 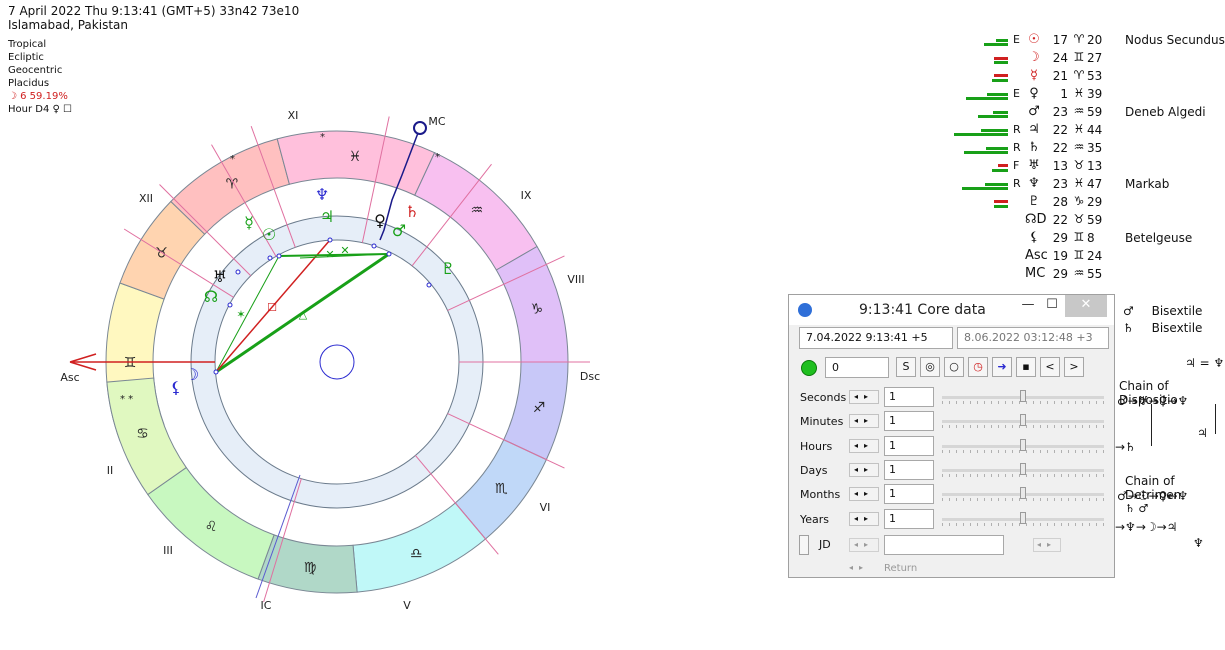 What do you see at coordinates (1034, 201) in the screenshot?
I see `planet-icon: ♇` at bounding box center [1034, 201].